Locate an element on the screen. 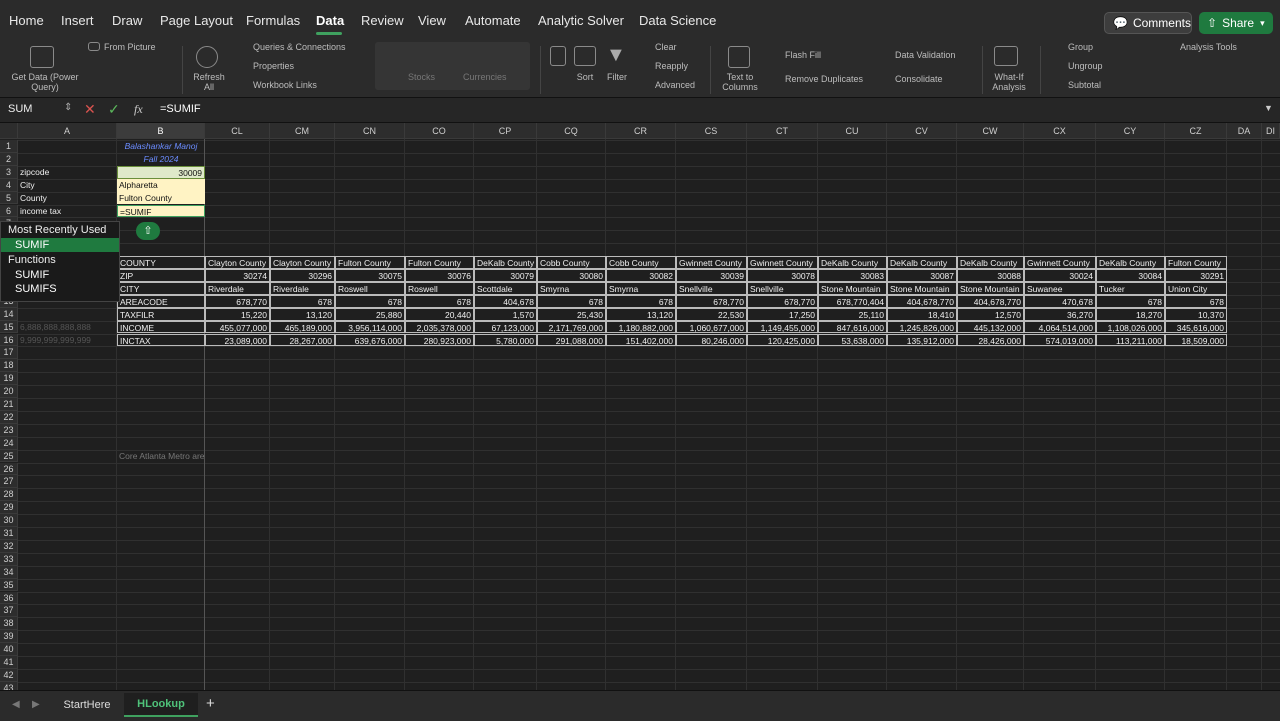 The width and height of the screenshot is (1280, 721). row-header-18: 18 is located at coordinates (9, 366).